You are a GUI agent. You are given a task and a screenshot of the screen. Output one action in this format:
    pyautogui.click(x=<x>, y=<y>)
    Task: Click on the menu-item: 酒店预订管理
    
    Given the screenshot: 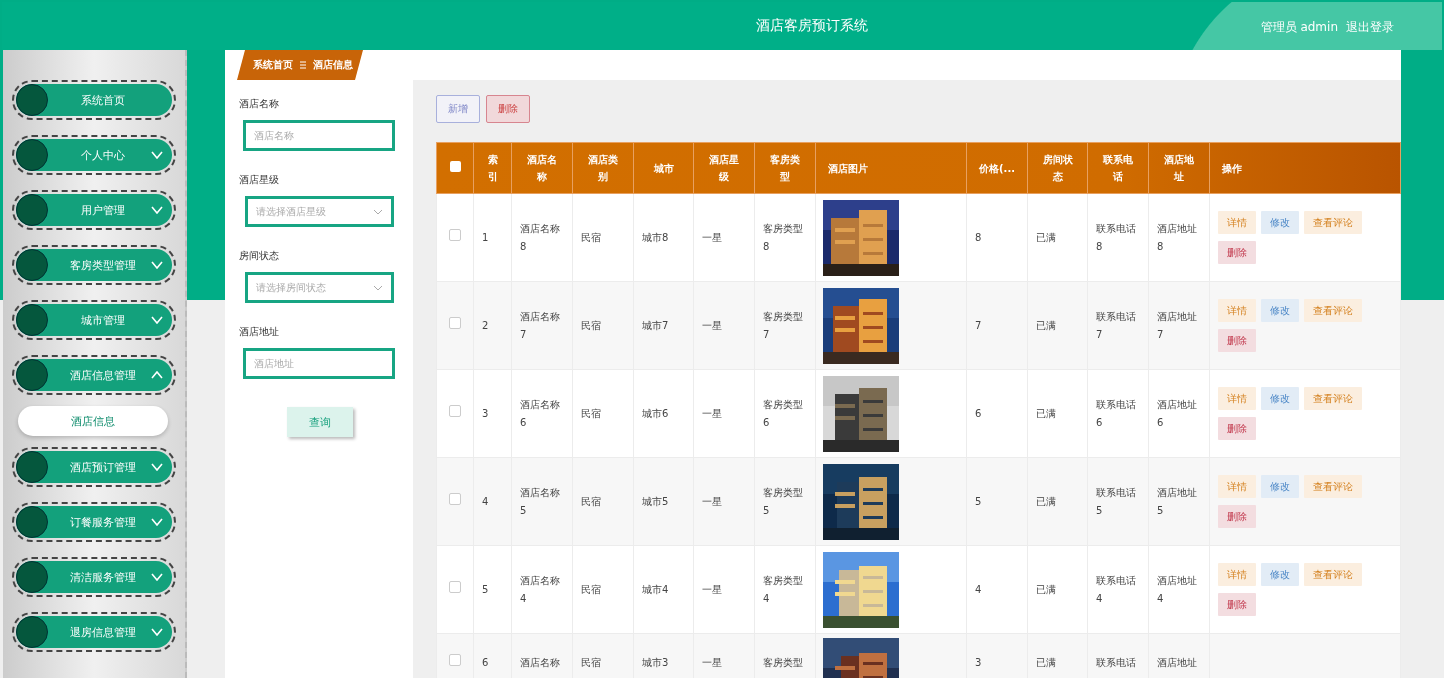 What is the action you would take?
    pyautogui.click(x=94, y=467)
    